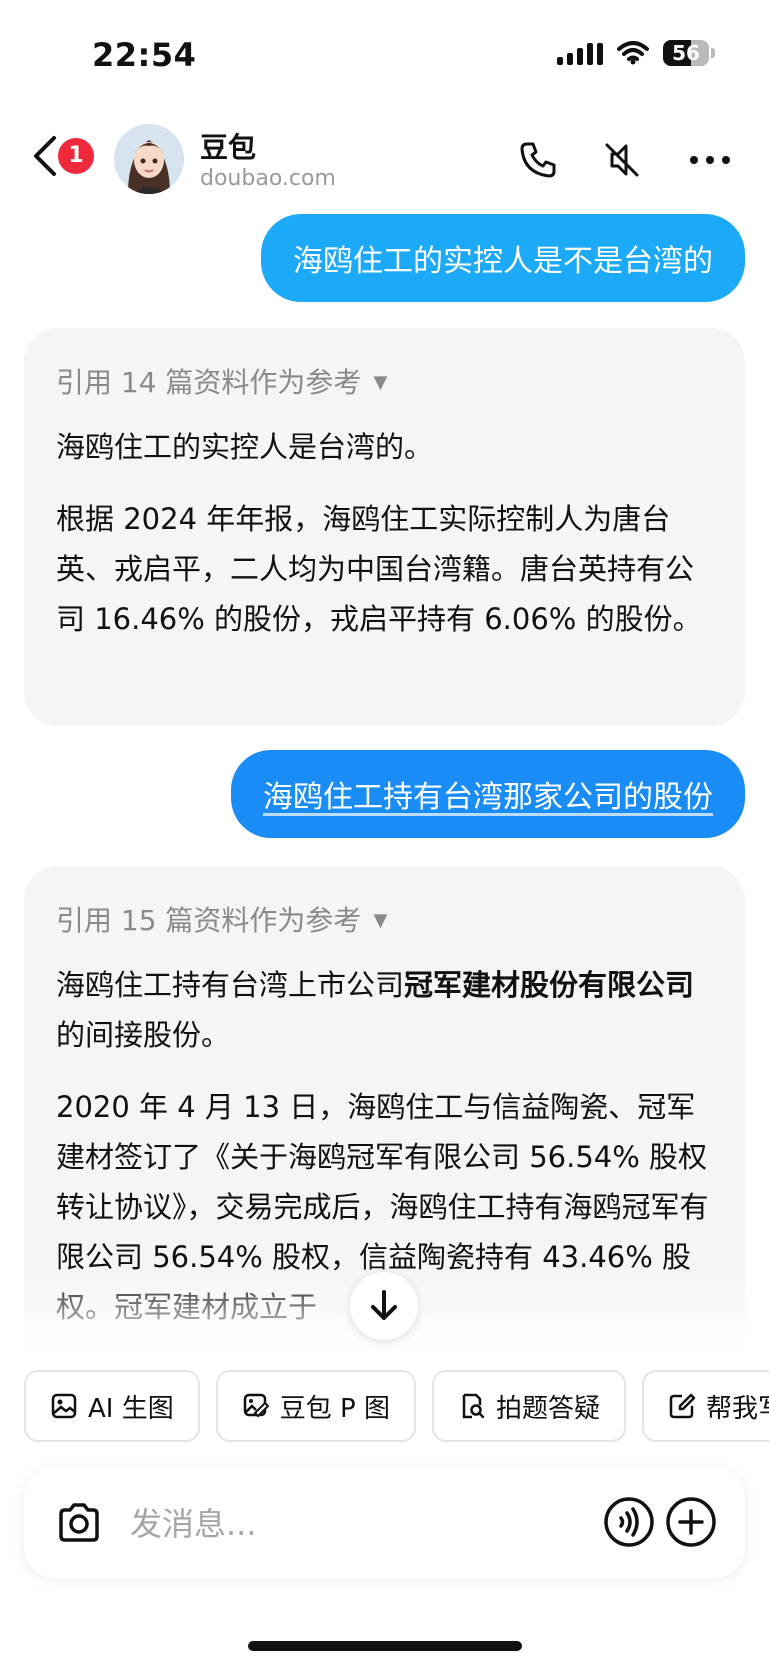 Image resolution: width=769 pixels, height=1665 pixels. I want to click on user-message: 海鸥住工的实控人是不是台湾的, so click(503, 258).